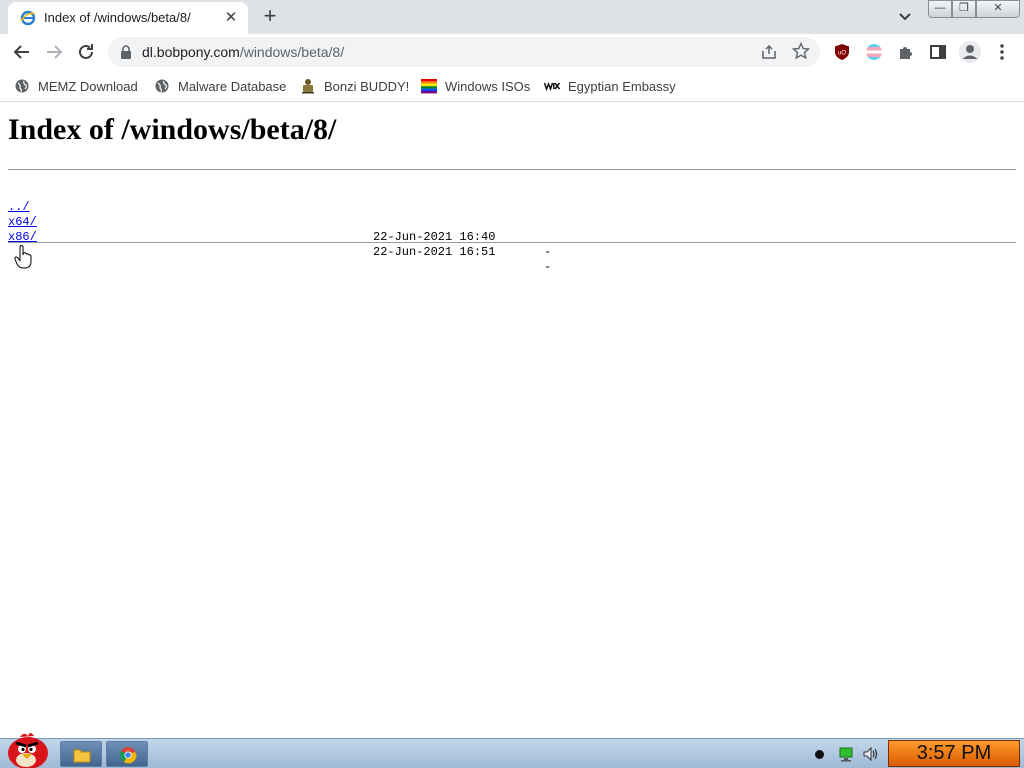 The image size is (1024, 768). What do you see at coordinates (871, 754) in the screenshot?
I see `volume-icon` at bounding box center [871, 754].